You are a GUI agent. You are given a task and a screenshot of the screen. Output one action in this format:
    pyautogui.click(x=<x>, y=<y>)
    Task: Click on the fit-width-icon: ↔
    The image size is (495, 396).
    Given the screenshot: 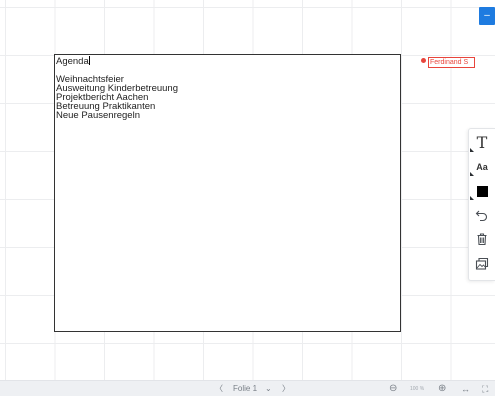 What is the action you would take?
    pyautogui.click(x=465, y=388)
    